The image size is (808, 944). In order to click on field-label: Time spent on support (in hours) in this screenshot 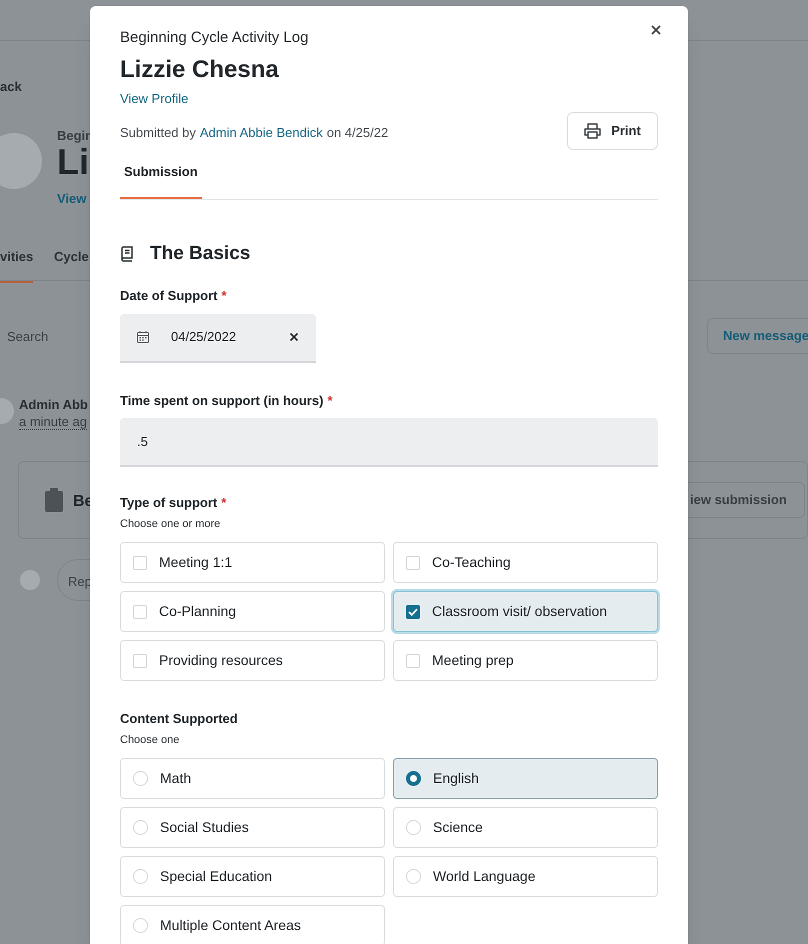, I will do `click(222, 401)`.